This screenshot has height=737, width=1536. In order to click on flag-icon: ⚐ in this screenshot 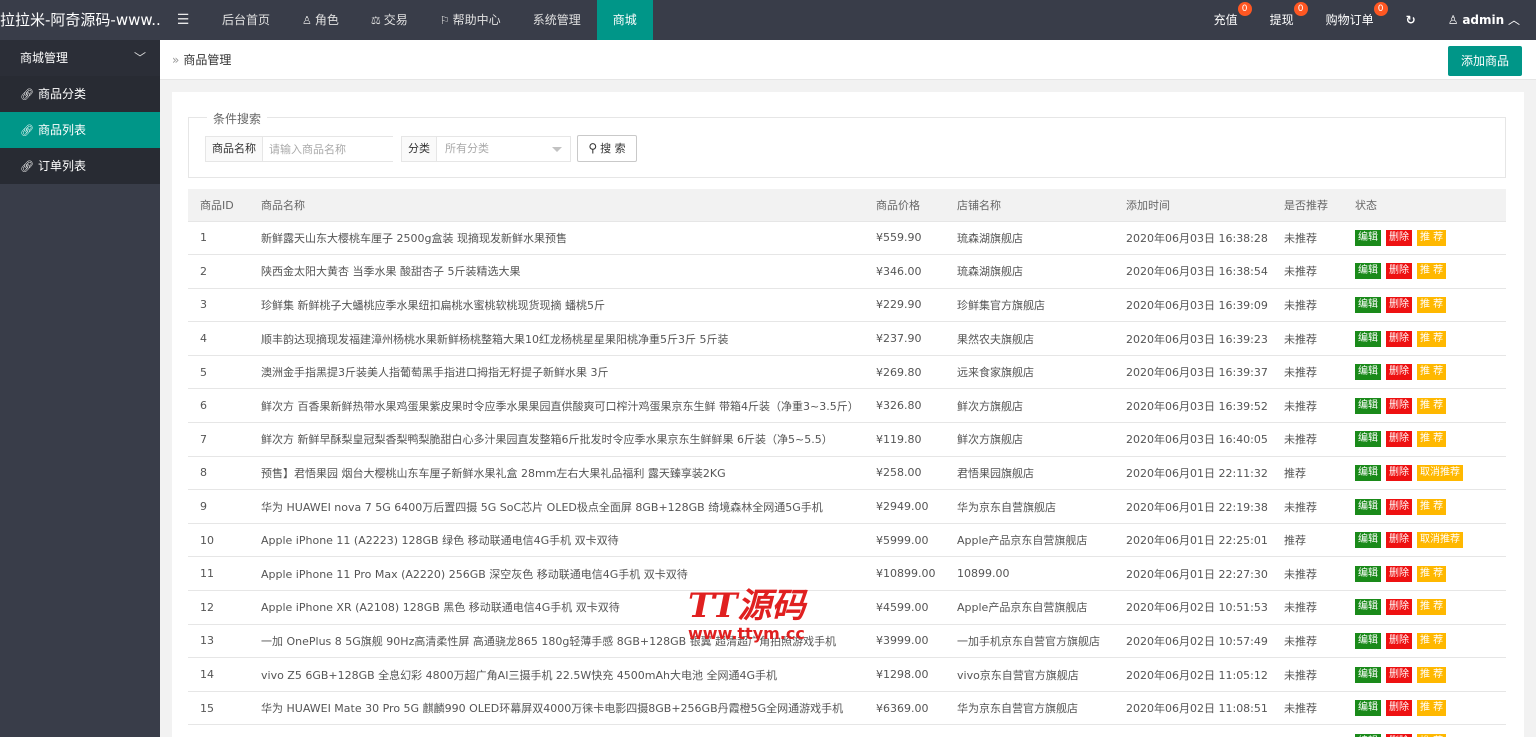, I will do `click(444, 20)`.